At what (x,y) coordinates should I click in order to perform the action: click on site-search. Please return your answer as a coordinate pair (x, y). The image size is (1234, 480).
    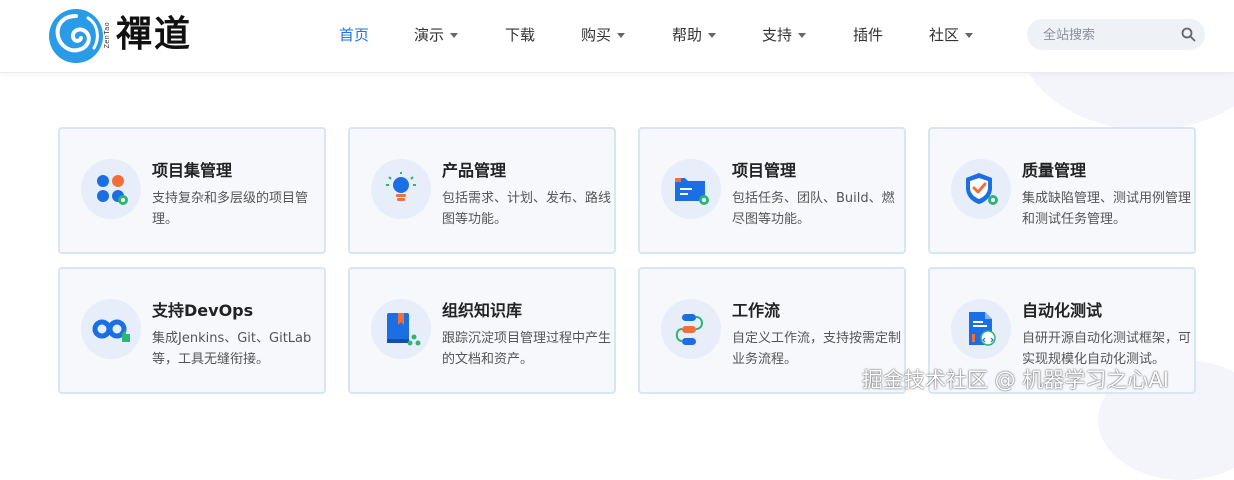
    Looking at the image, I should click on (1116, 34).